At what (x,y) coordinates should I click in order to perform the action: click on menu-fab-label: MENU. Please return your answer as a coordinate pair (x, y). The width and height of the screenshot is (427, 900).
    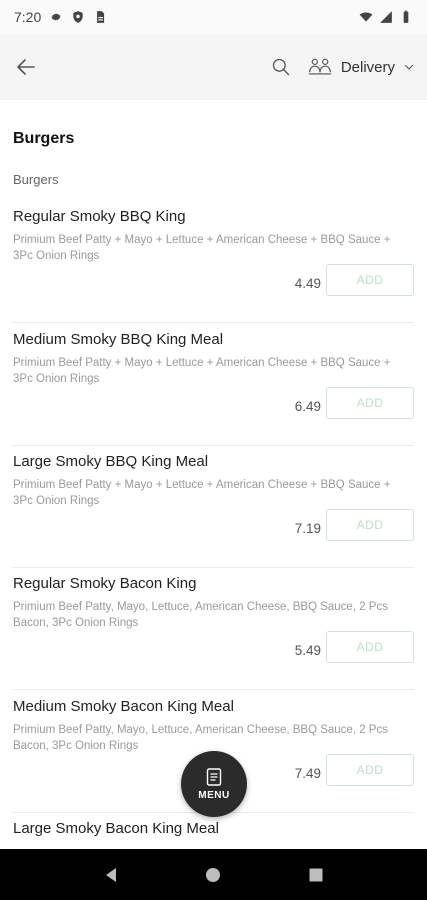
    Looking at the image, I should click on (214, 795).